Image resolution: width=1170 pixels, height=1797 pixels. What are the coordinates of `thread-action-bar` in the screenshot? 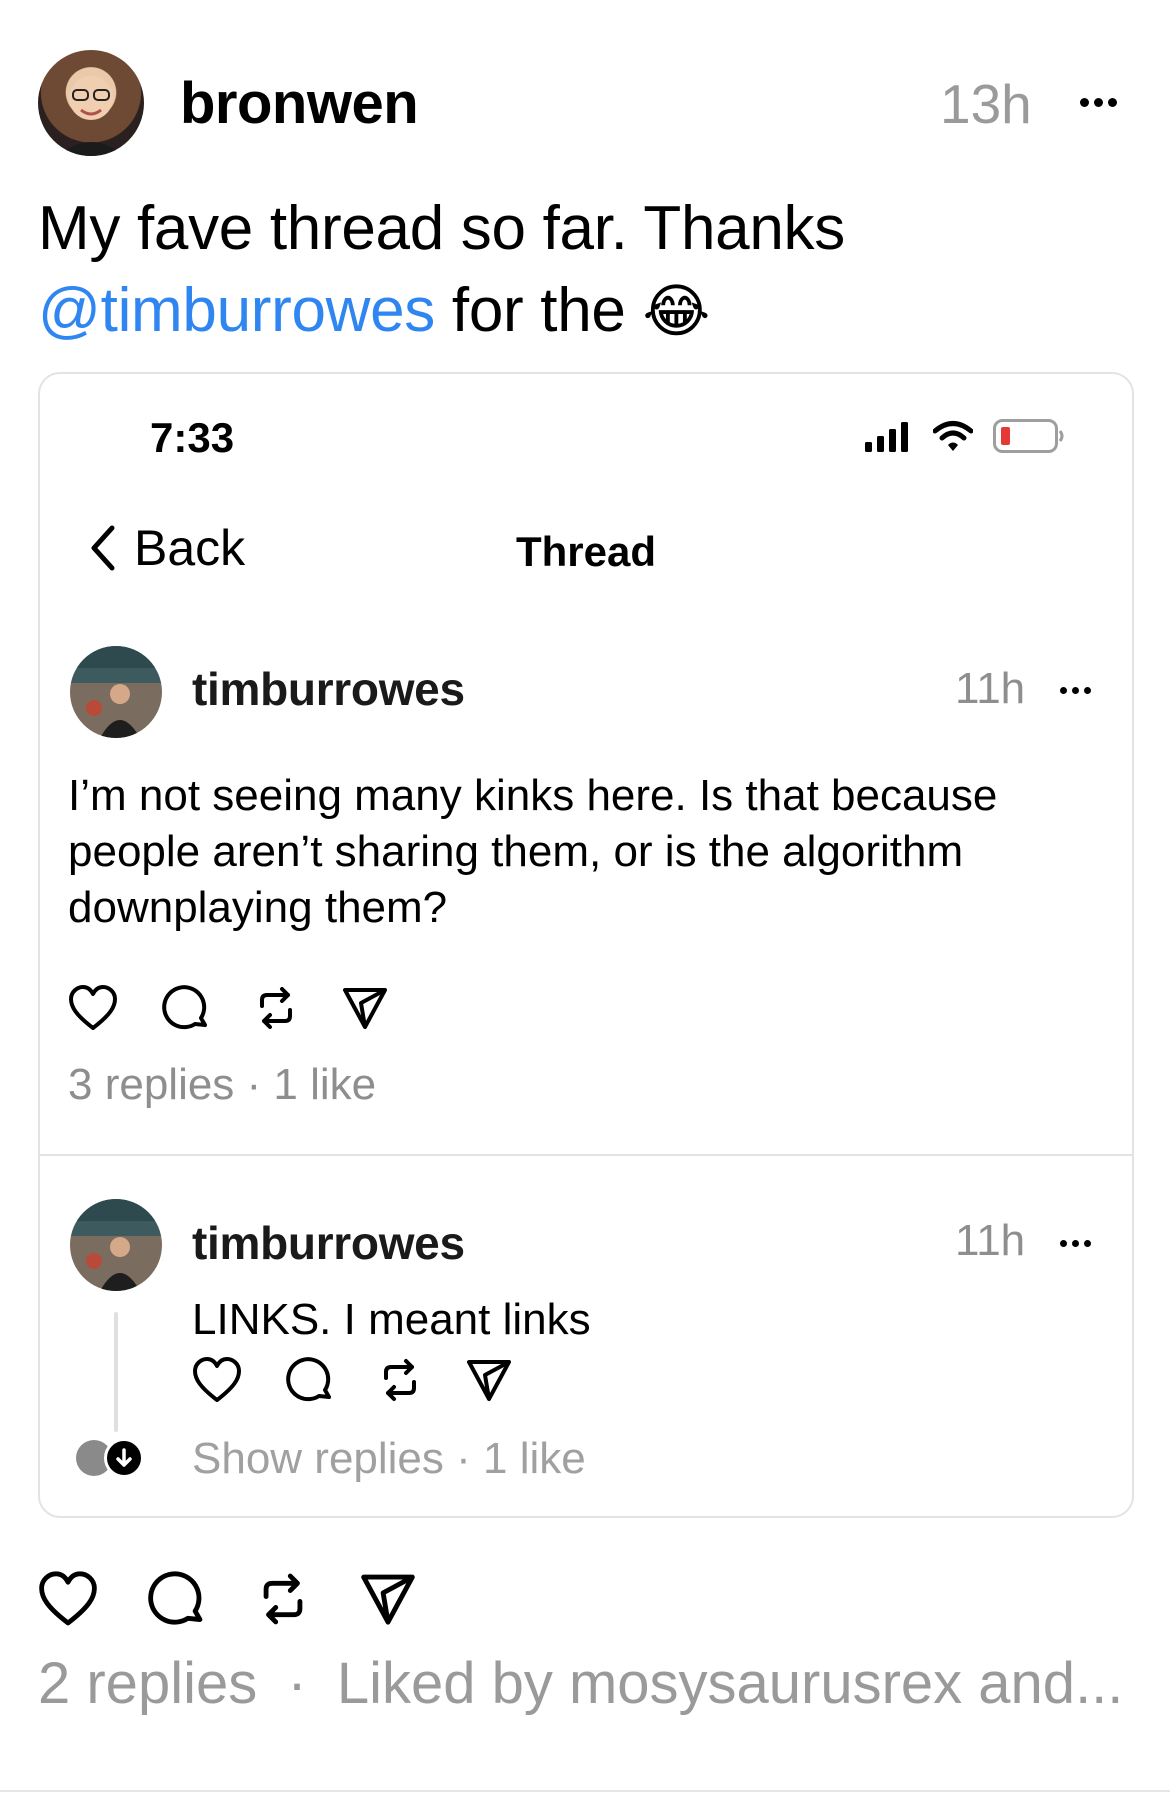 It's located at (228, 1008).